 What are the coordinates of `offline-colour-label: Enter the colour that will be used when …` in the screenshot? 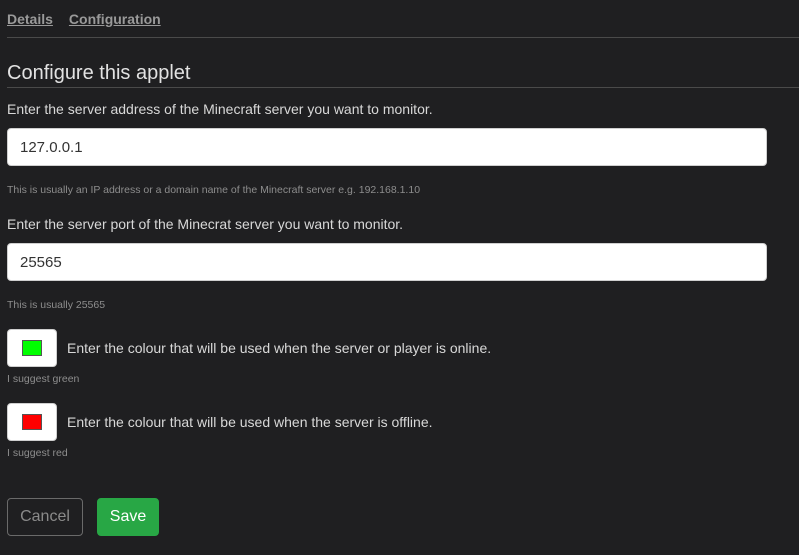 It's located at (250, 422).